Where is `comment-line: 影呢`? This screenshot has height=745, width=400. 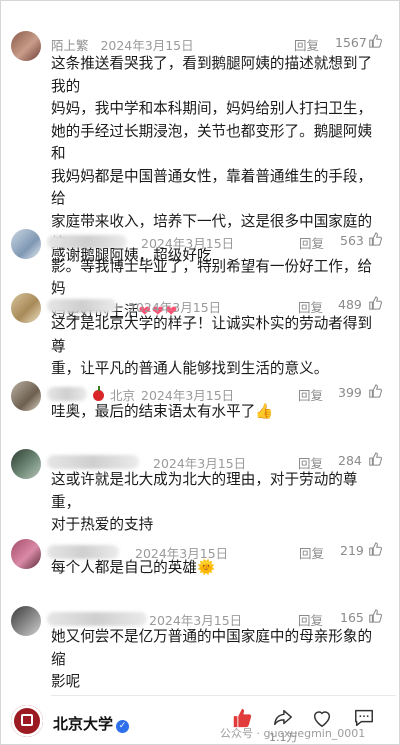 comment-line: 影呢 is located at coordinates (66, 681).